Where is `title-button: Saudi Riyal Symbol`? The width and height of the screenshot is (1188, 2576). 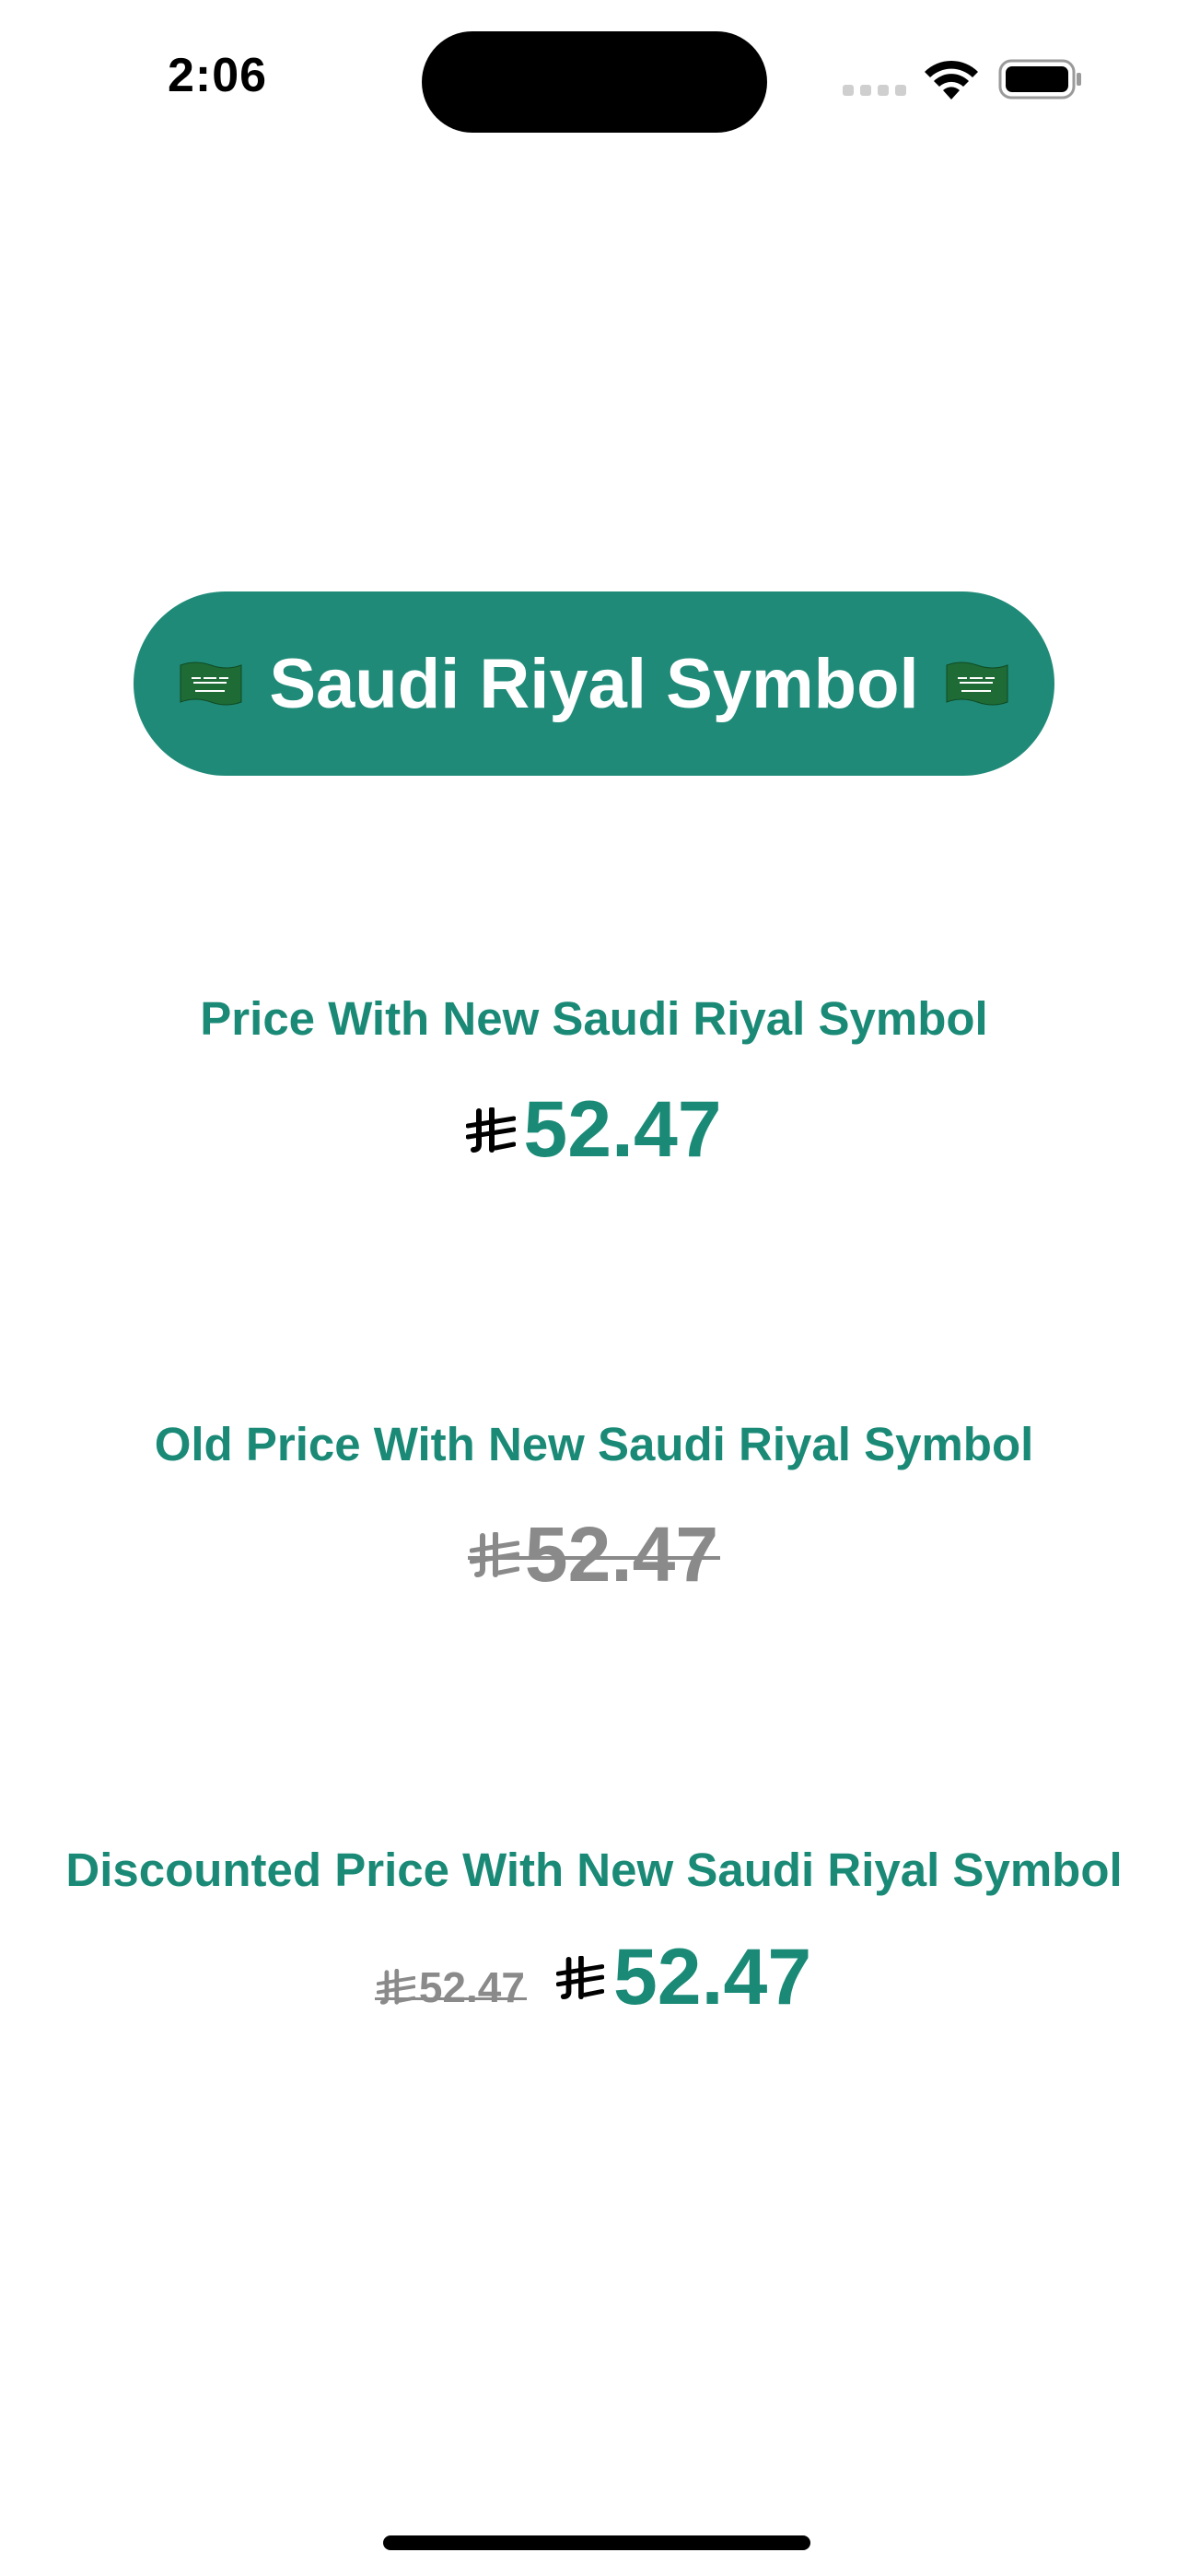 title-button: Saudi Riyal Symbol is located at coordinates (594, 683).